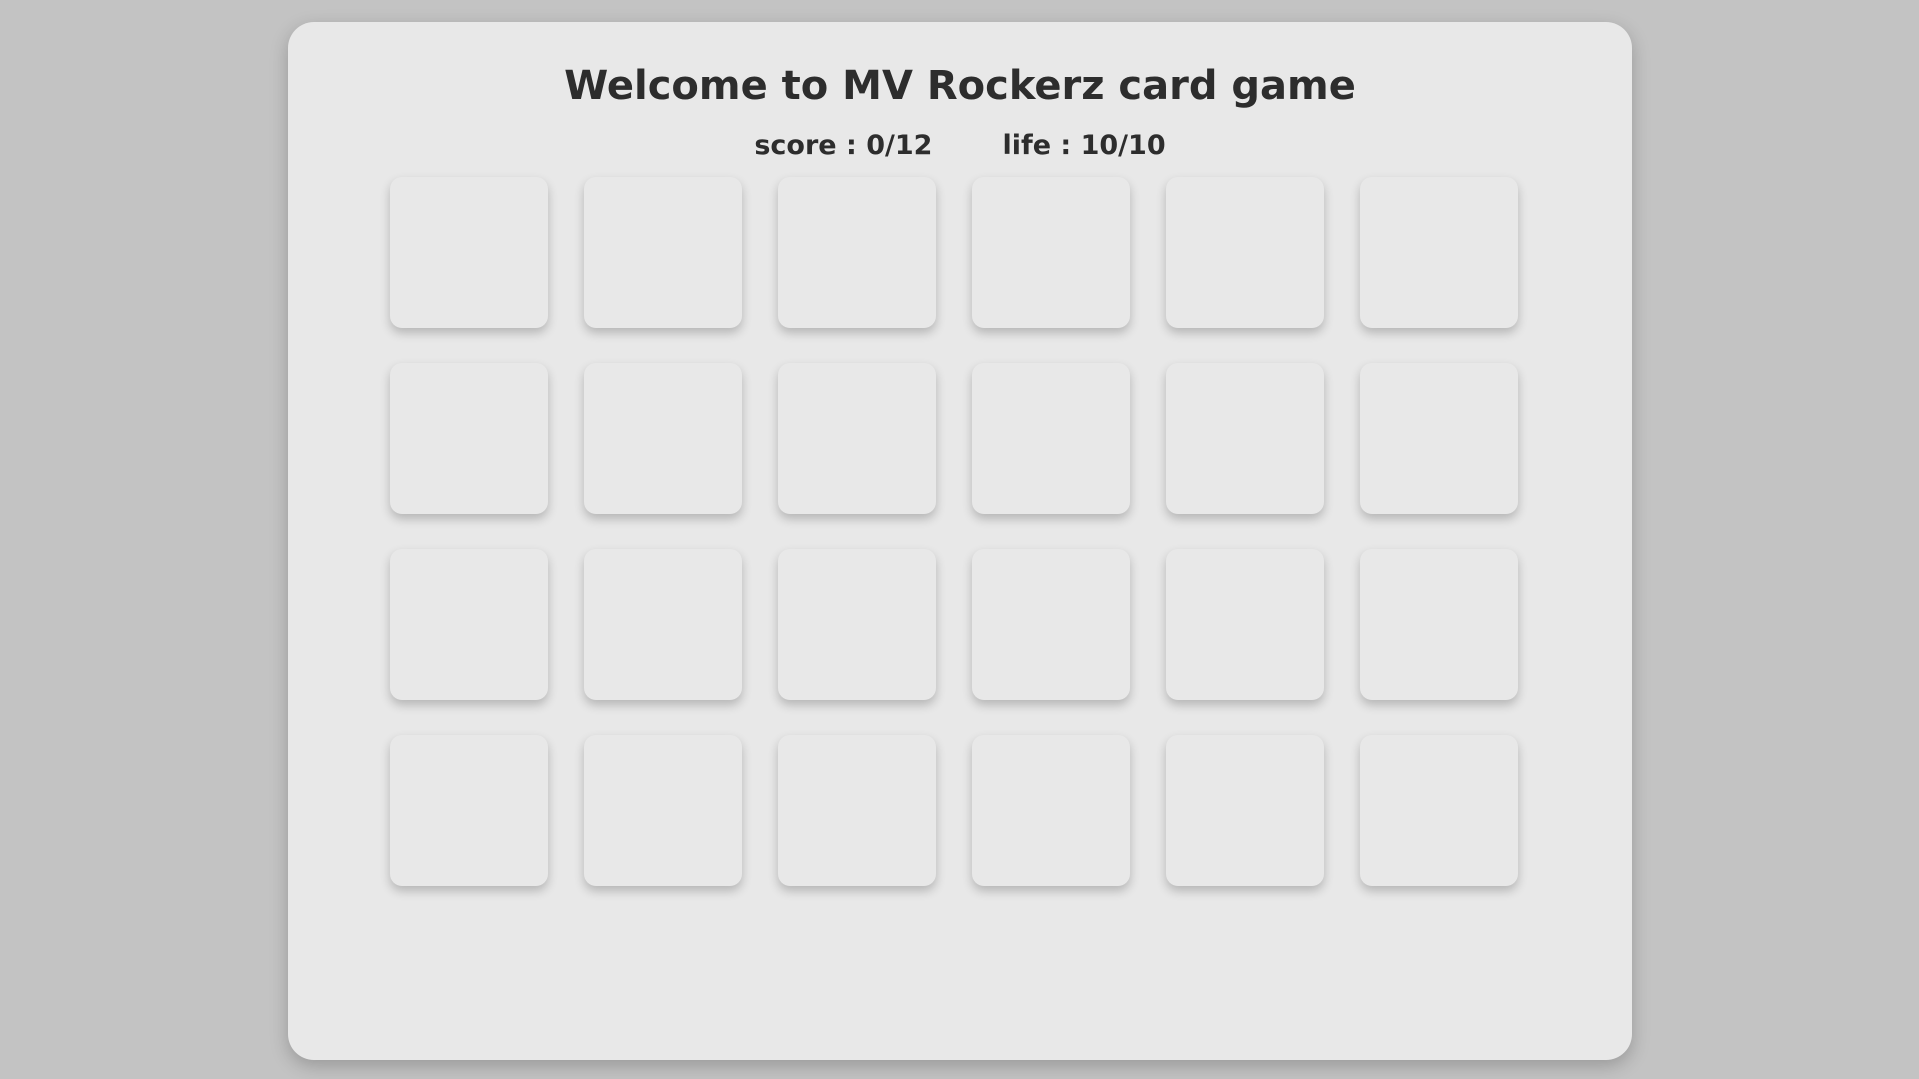 This screenshot has width=1919, height=1079. Describe the element at coordinates (960, 86) in the screenshot. I see `game-title: Welcome to MV Rockerz card game` at that location.